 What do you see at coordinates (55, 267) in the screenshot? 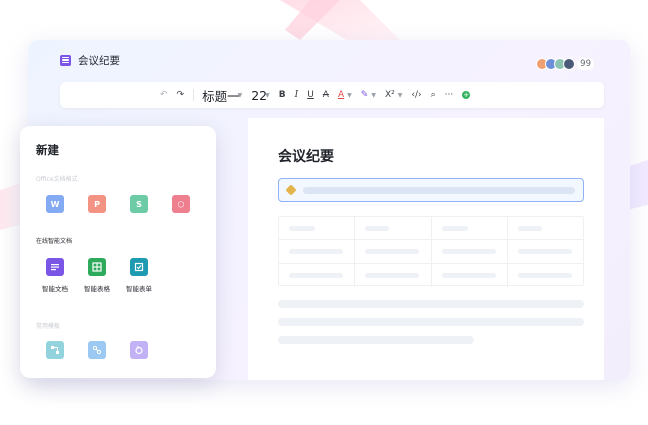
I see `smart-doc-icon` at bounding box center [55, 267].